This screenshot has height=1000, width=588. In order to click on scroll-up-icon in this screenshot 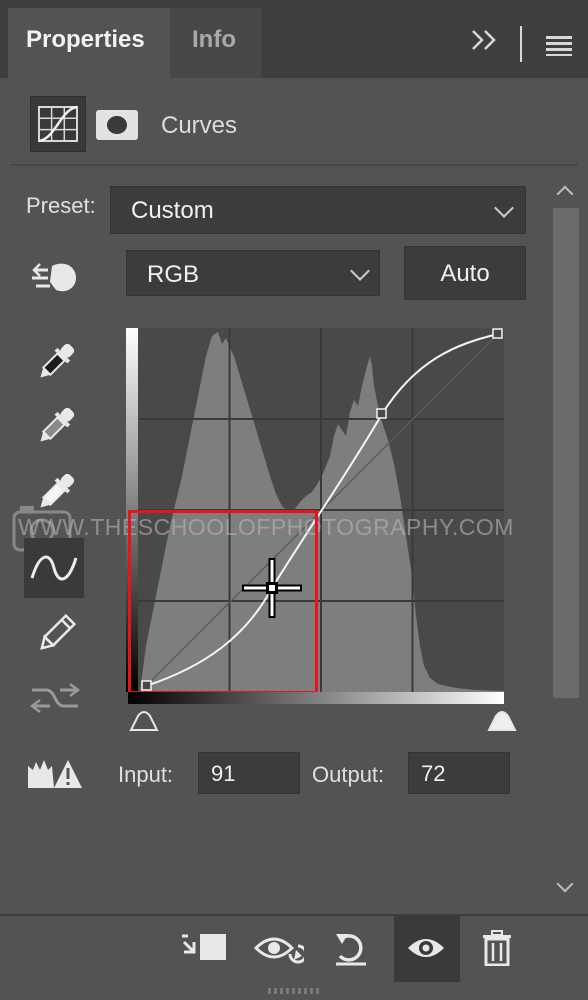, I will do `click(565, 194)`.